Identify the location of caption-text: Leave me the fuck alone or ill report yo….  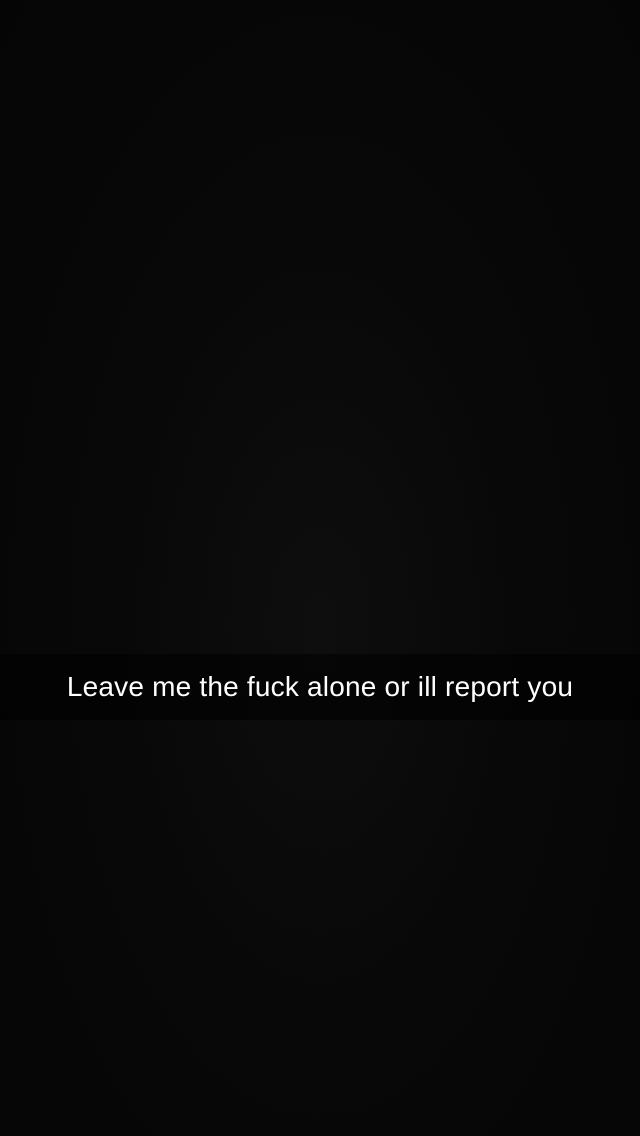
(320, 686).